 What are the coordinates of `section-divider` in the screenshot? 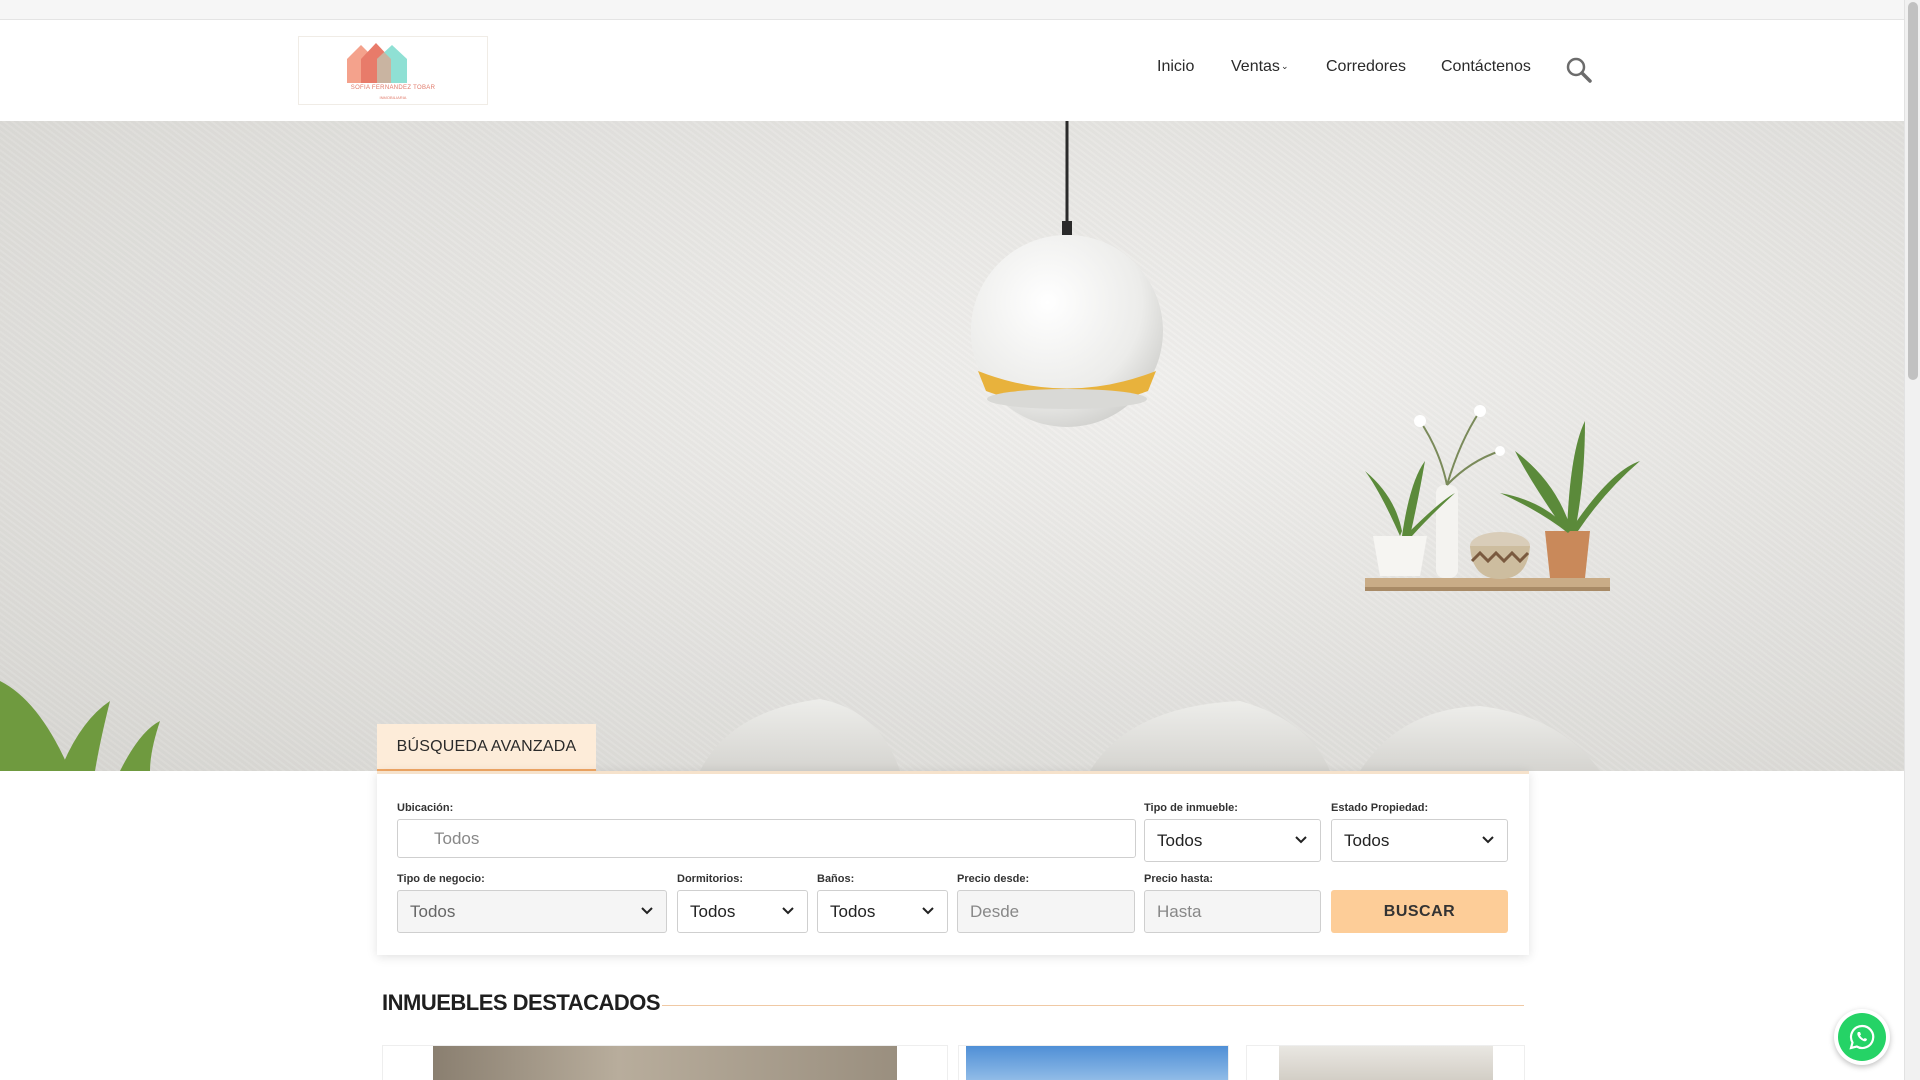 It's located at (1093, 1005).